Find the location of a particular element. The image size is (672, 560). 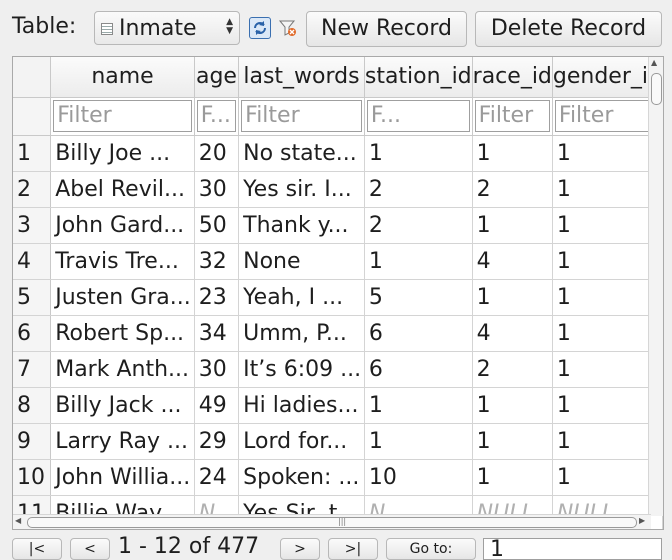

column-header-name: name is located at coordinates (122, 77).